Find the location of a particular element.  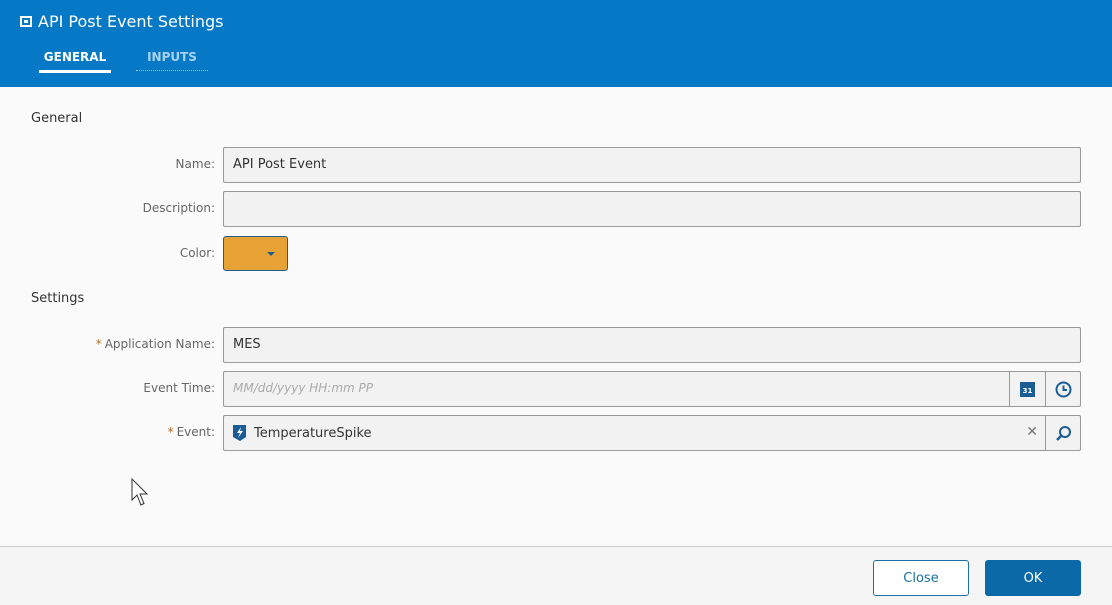

search-icon is located at coordinates (1063, 433).